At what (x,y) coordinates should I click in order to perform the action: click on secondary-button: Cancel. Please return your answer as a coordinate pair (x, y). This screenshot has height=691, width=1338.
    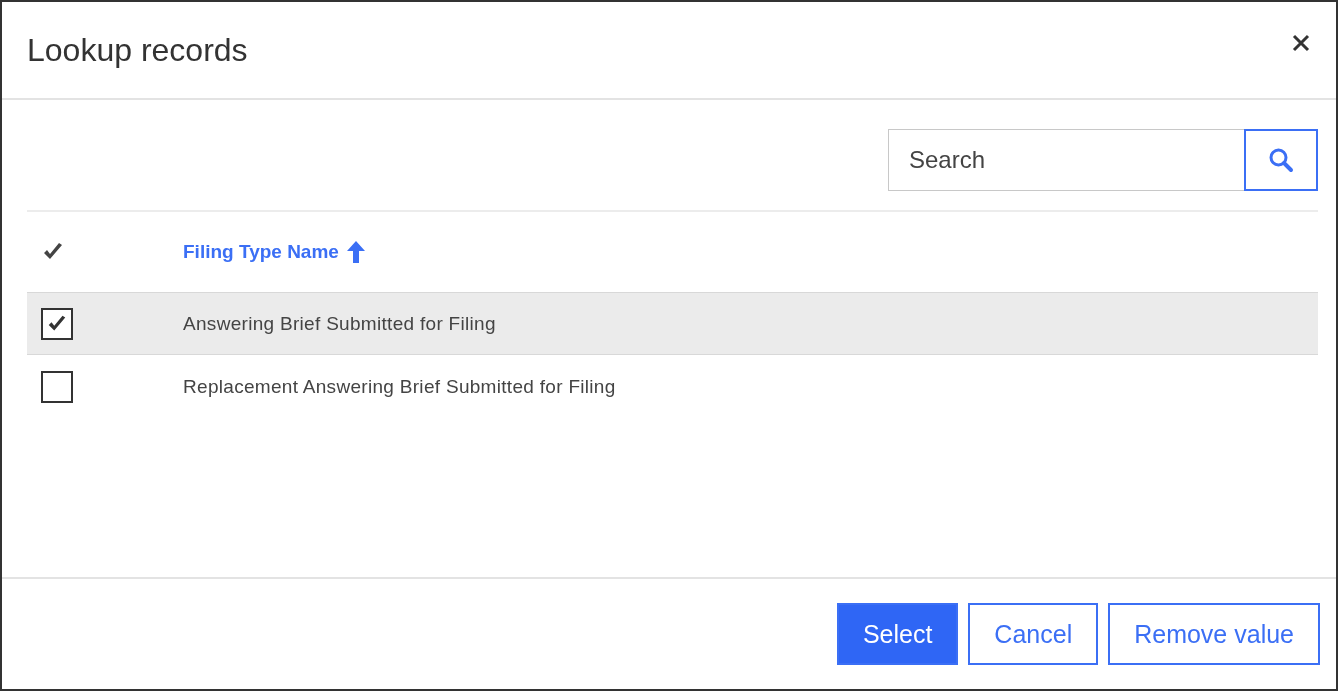
    Looking at the image, I should click on (1033, 634).